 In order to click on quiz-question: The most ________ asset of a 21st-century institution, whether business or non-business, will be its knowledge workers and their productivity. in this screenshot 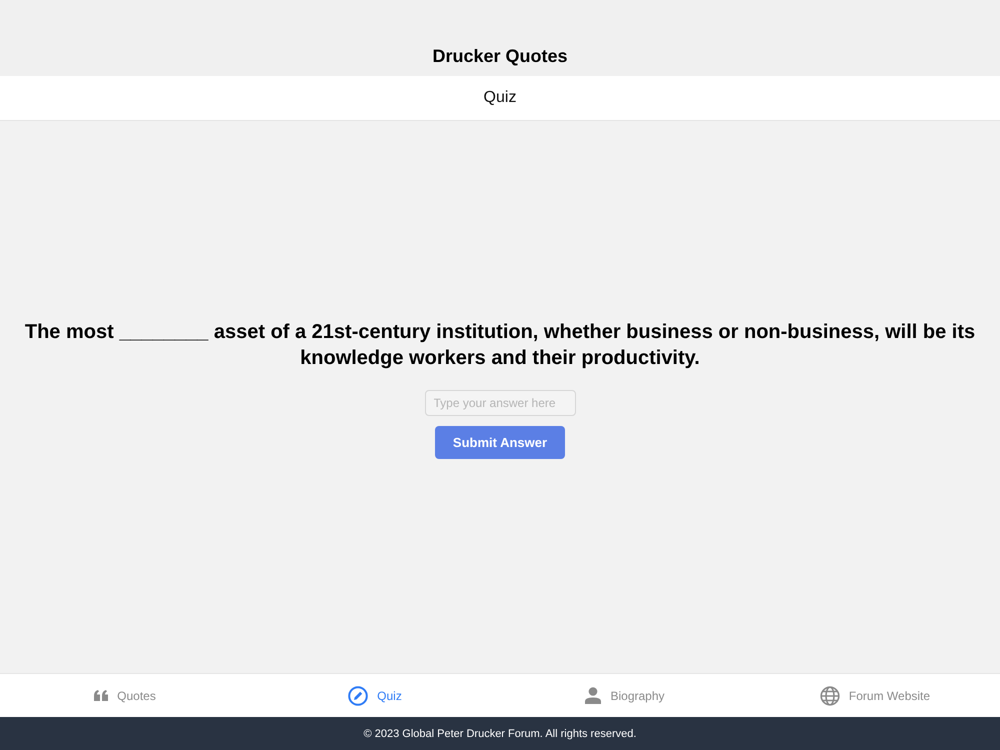, I will do `click(500, 345)`.